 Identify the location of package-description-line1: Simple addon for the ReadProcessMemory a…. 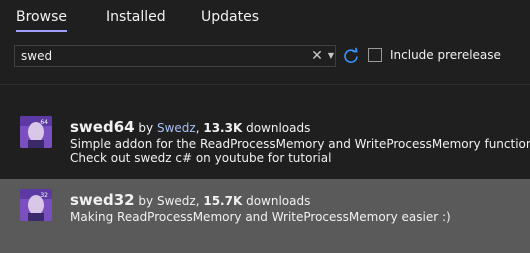
(300, 144).